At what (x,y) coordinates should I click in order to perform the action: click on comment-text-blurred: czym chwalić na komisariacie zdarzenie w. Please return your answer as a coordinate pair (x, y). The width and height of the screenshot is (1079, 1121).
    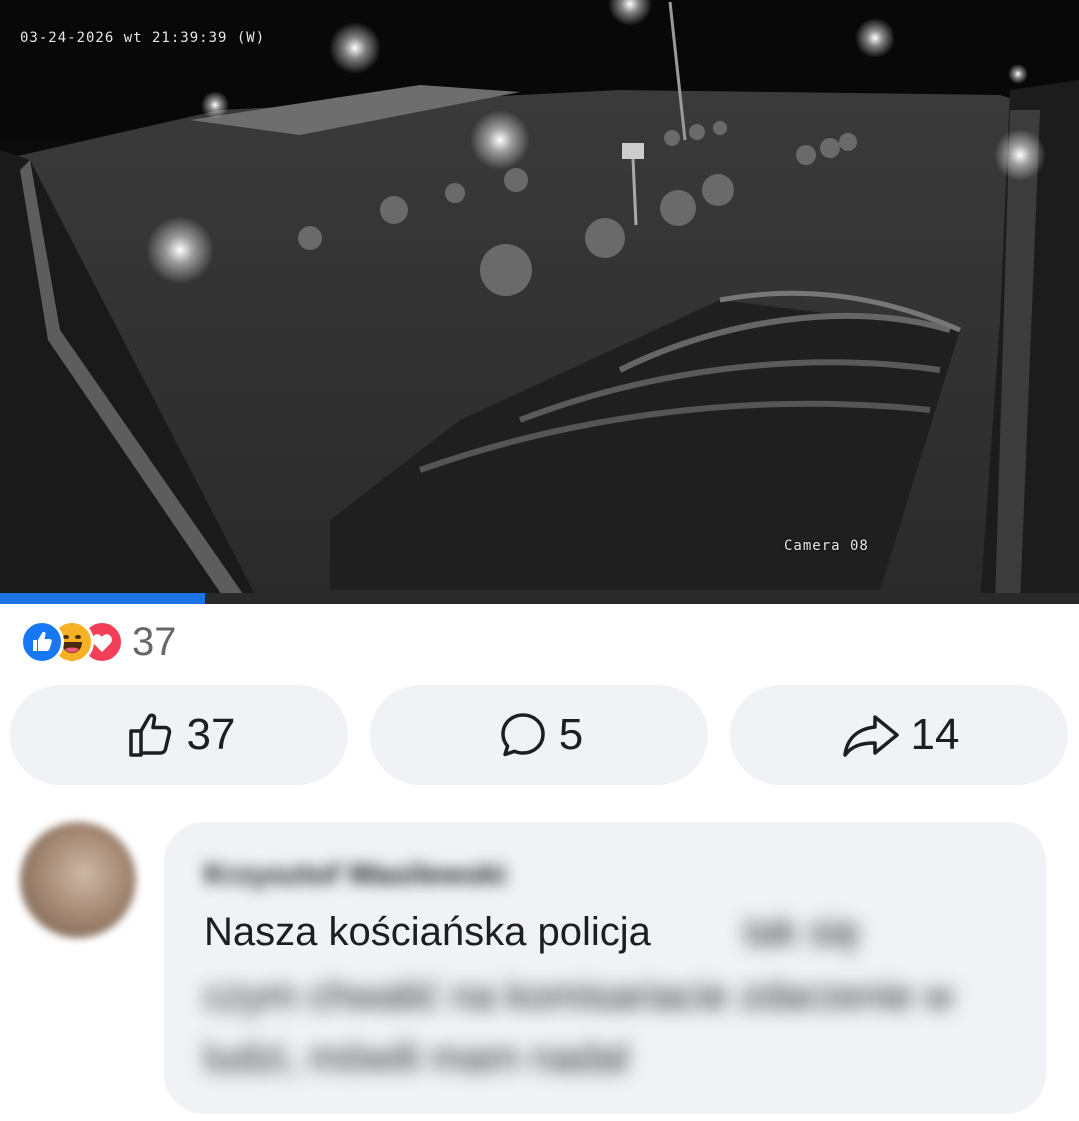
    Looking at the image, I should click on (579, 996).